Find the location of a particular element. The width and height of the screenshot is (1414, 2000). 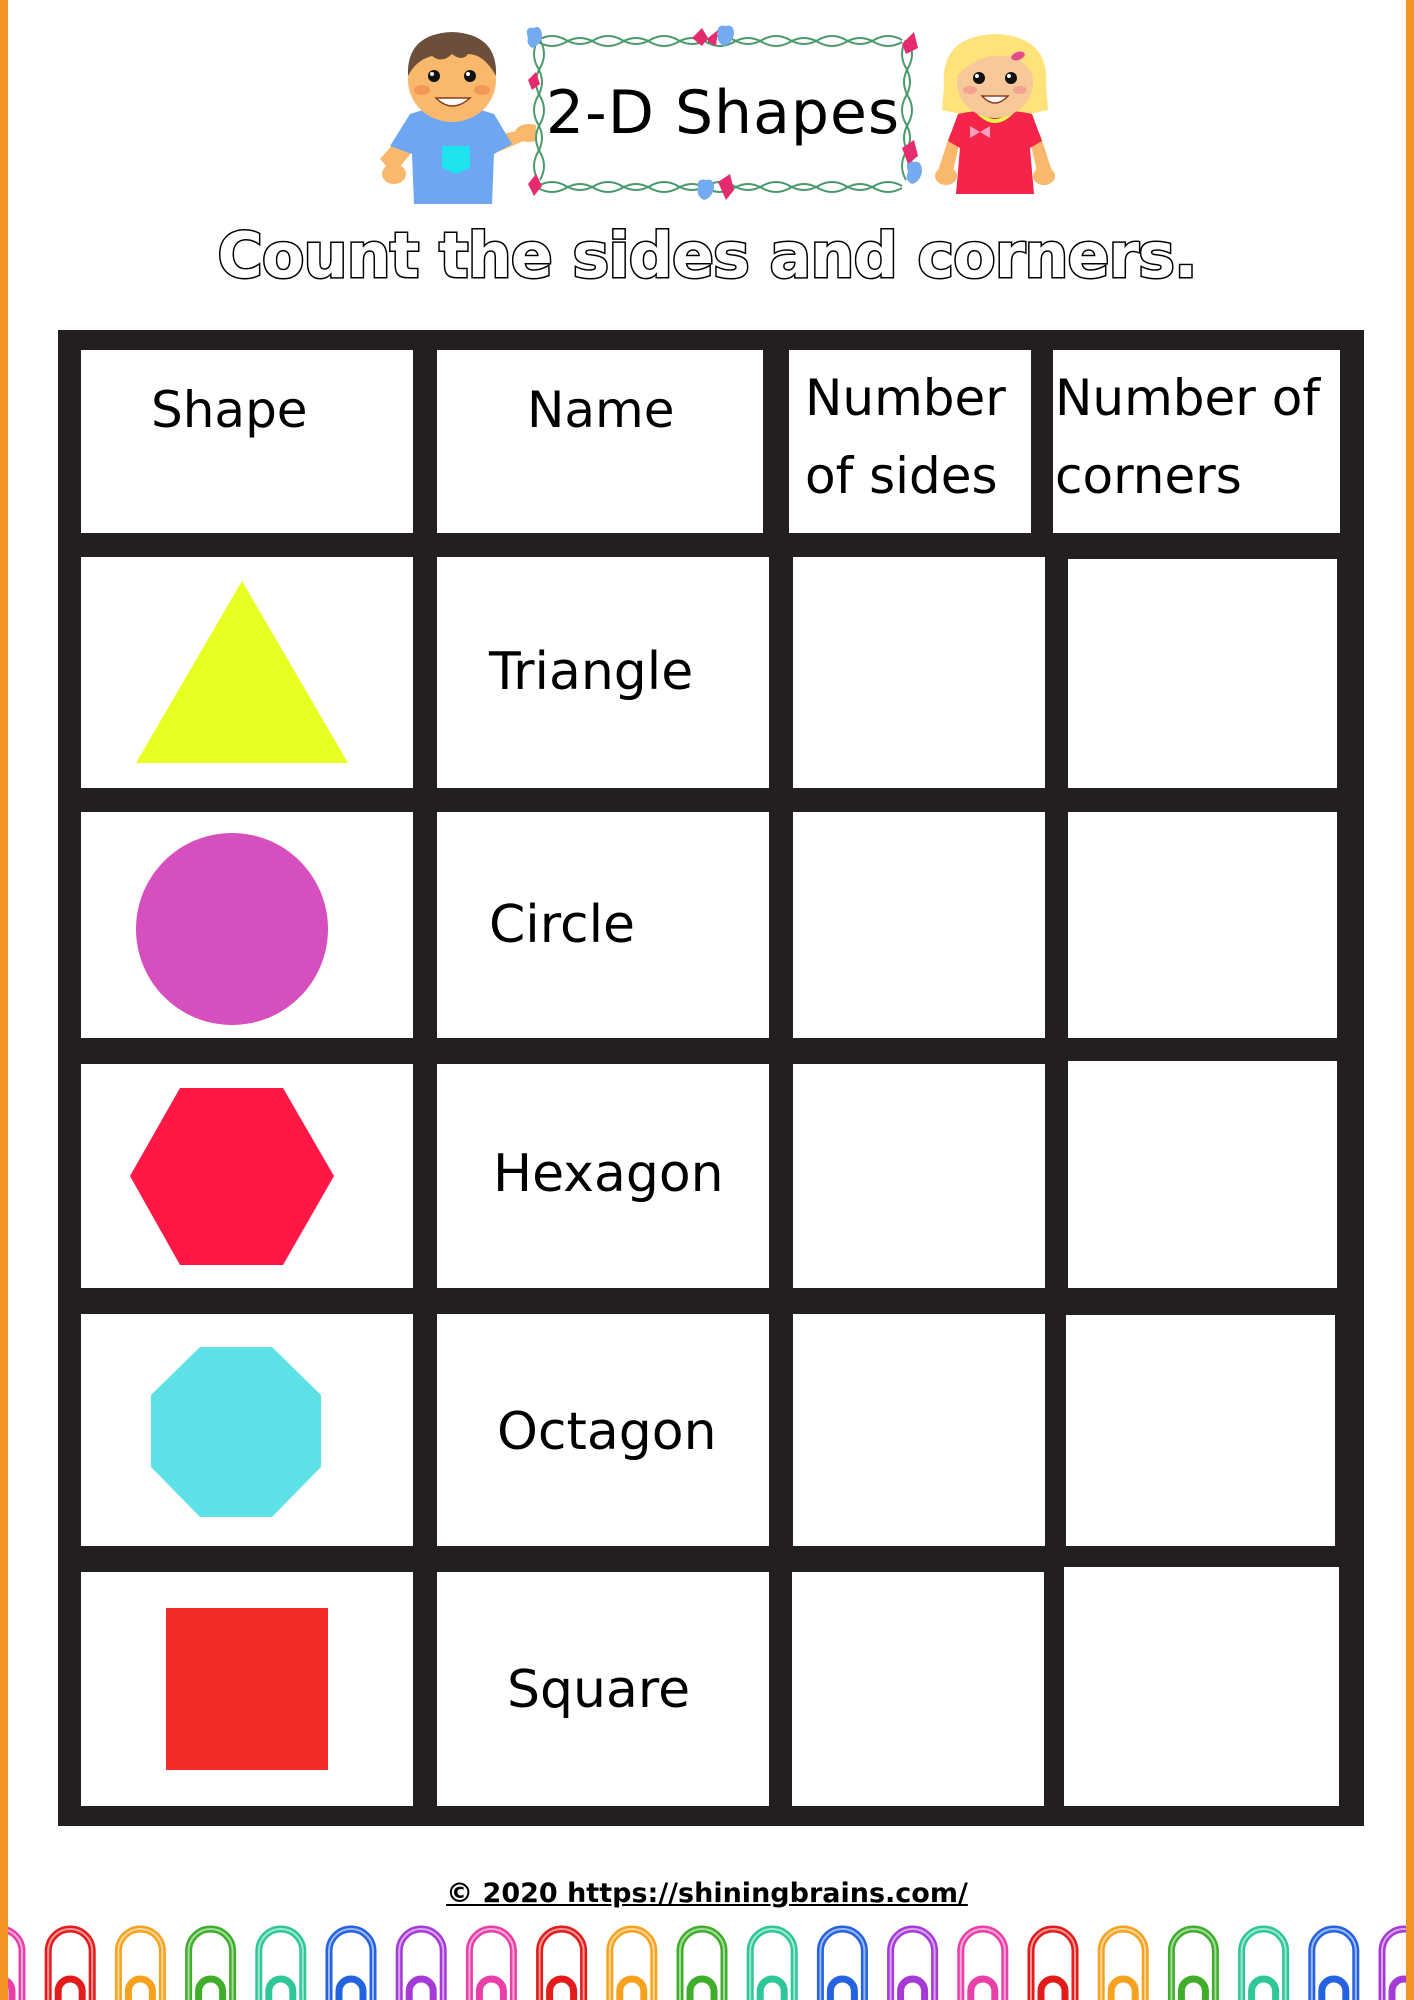

header-cell-name: Name is located at coordinates (600, 441).